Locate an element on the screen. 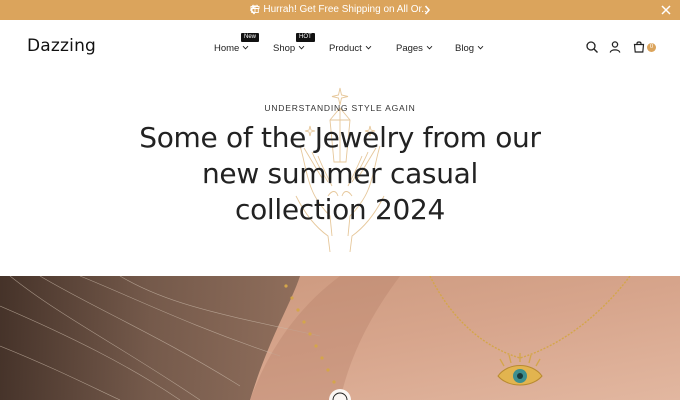  hero-headline-line: Some of the Jewelry from our is located at coordinates (340, 137).